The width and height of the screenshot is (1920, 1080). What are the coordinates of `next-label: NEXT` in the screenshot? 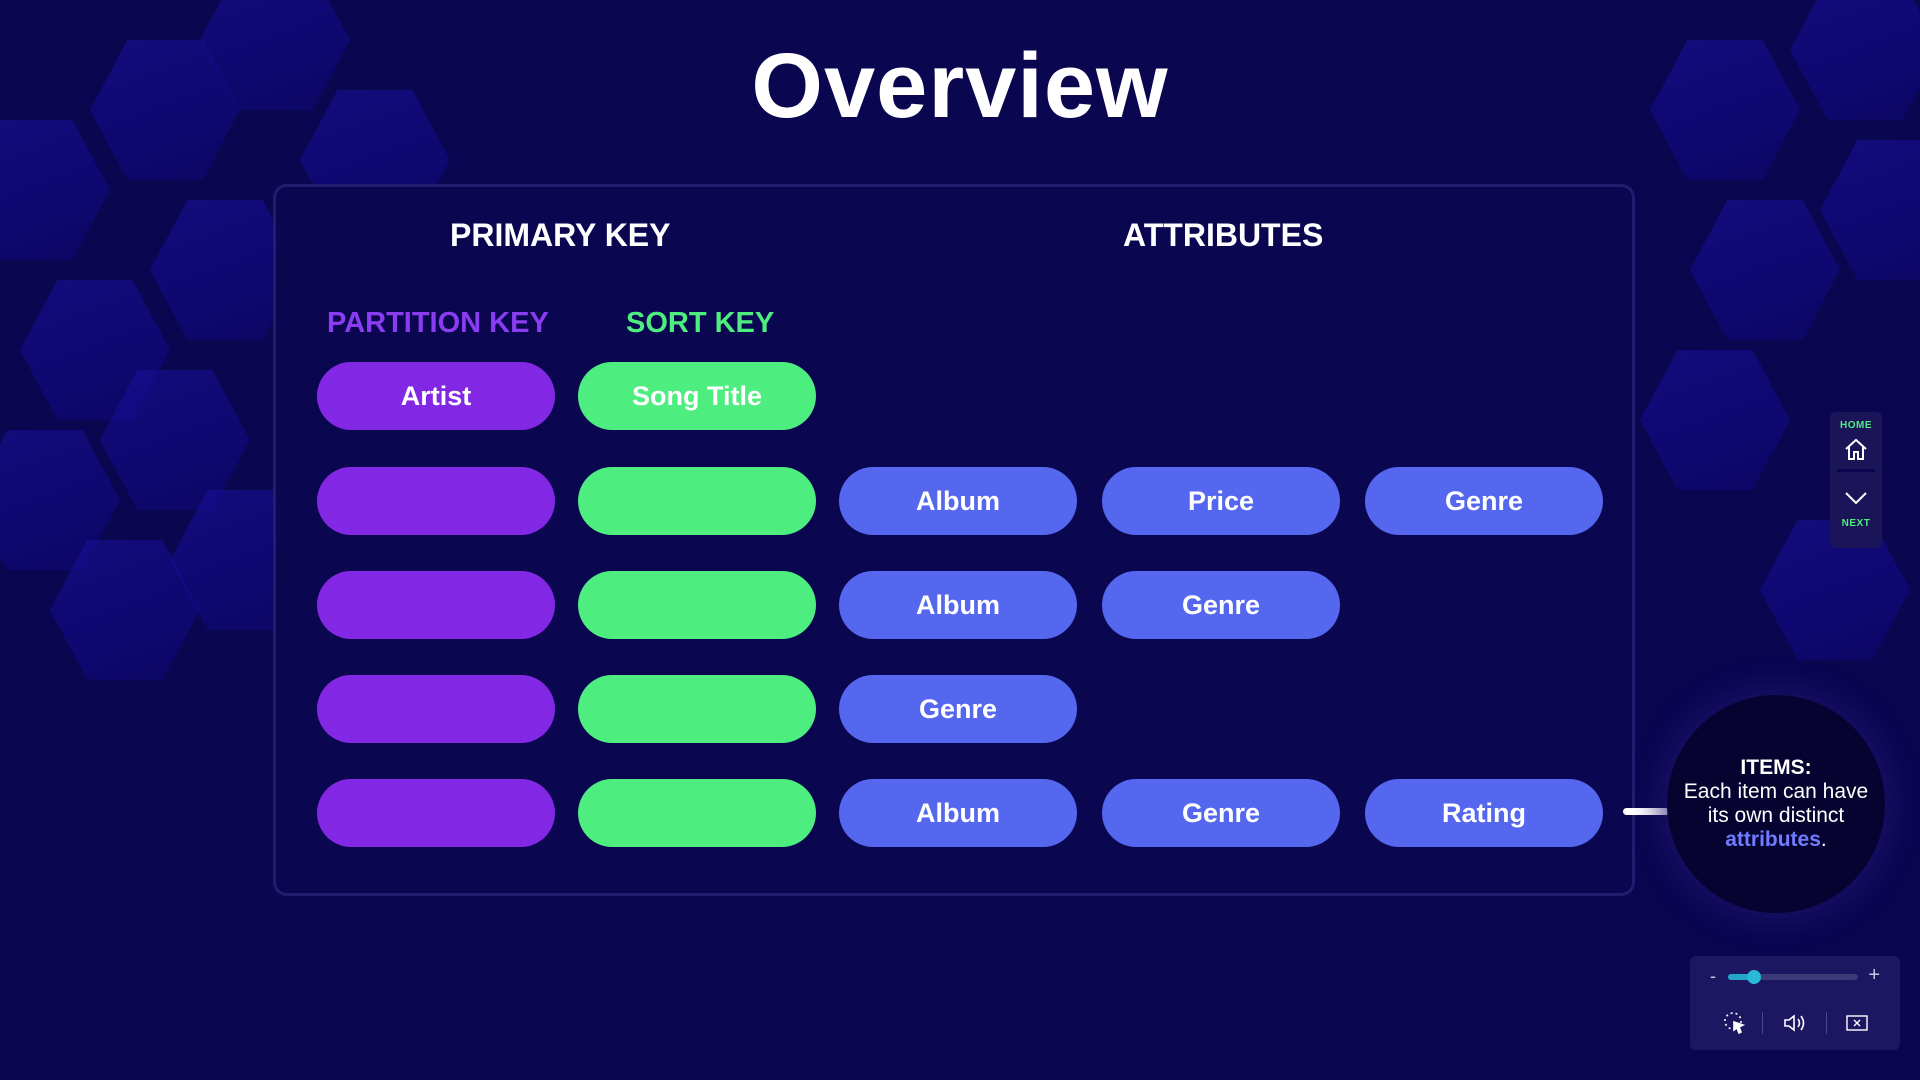 It's located at (1856, 523).